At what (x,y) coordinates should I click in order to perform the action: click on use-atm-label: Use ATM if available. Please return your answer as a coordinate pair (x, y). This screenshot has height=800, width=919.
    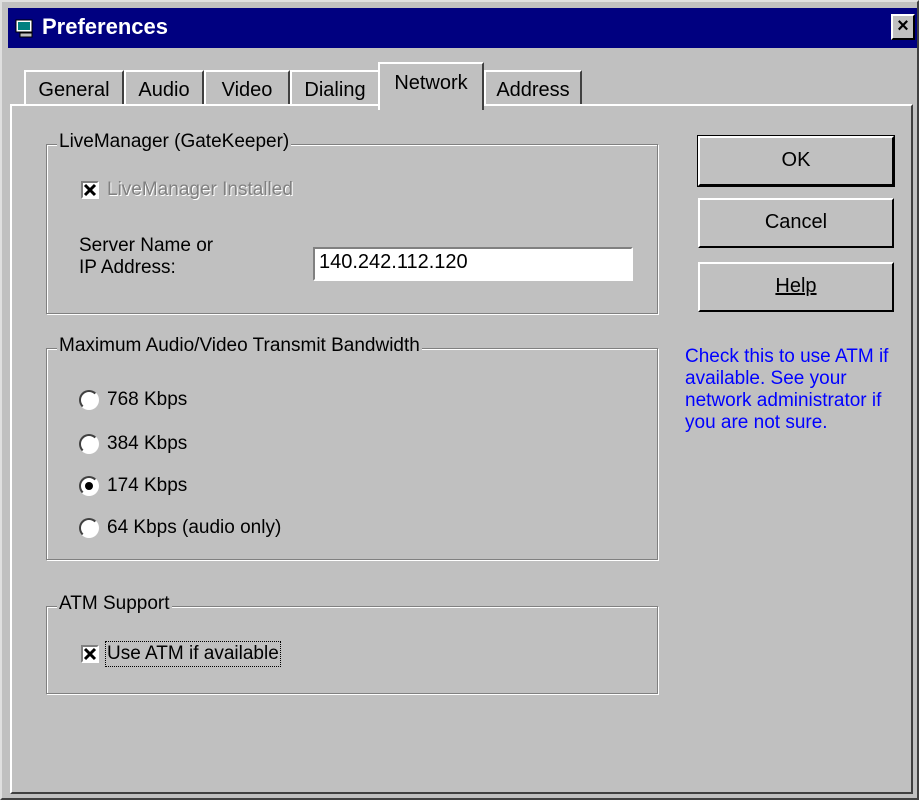
    Looking at the image, I should click on (193, 654).